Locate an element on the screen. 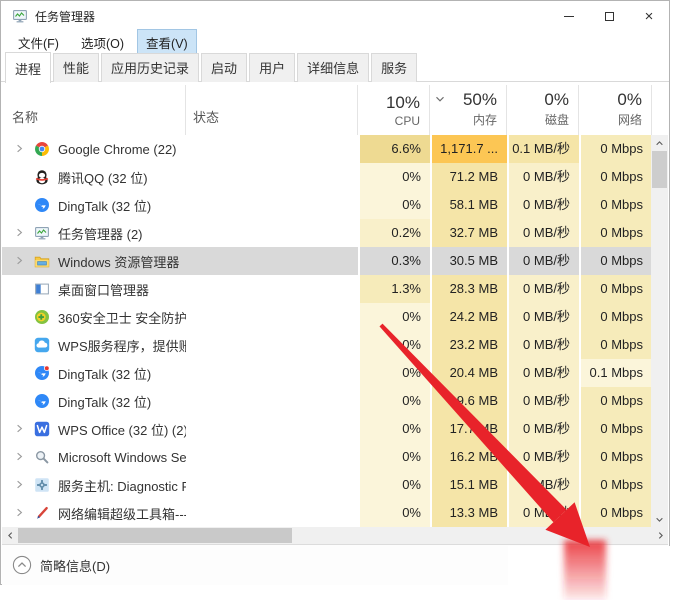 This screenshot has height=600, width=674. column-header-cpu: 10% CPU is located at coordinates (394, 110).